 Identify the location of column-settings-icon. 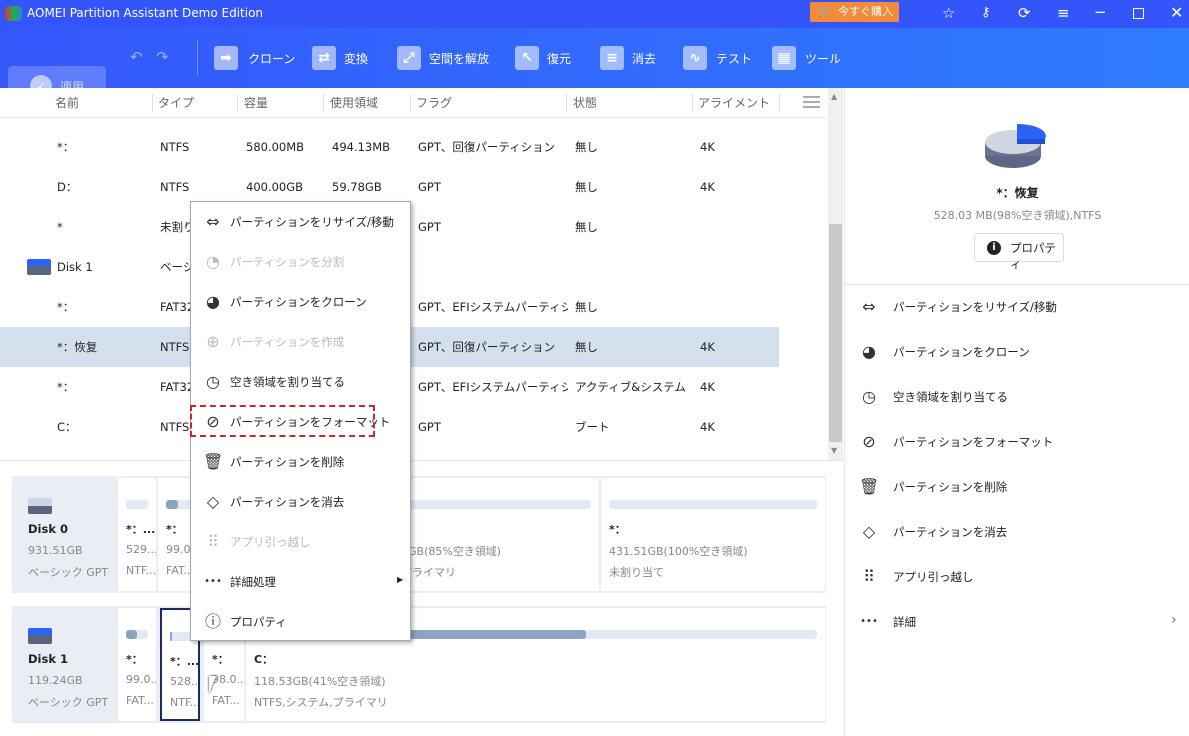
(811, 102).